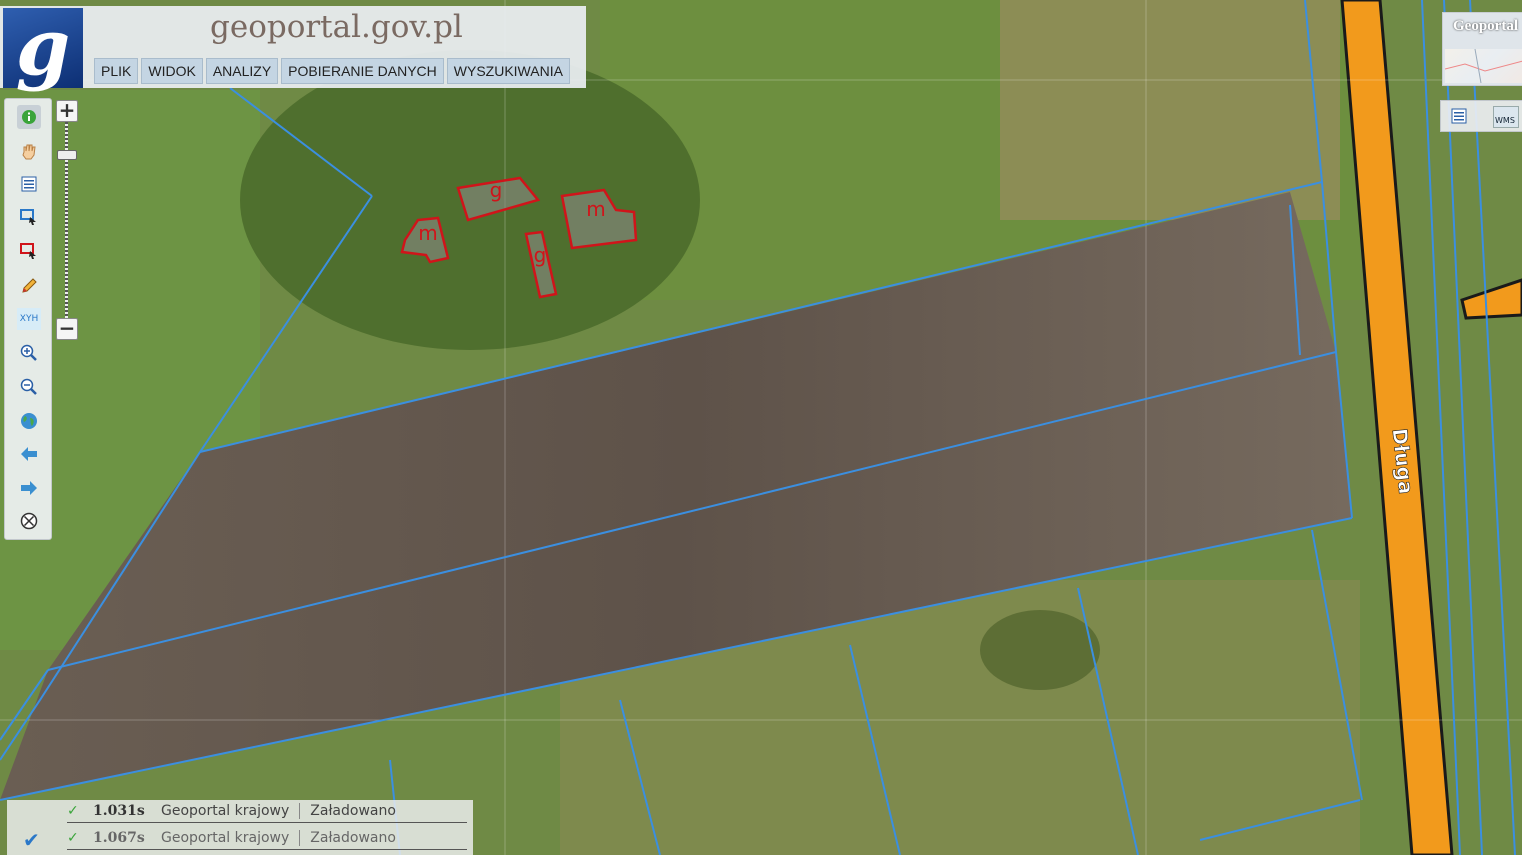  I want to click on xyh-coordinates-icon: XYH, so click(29, 319).